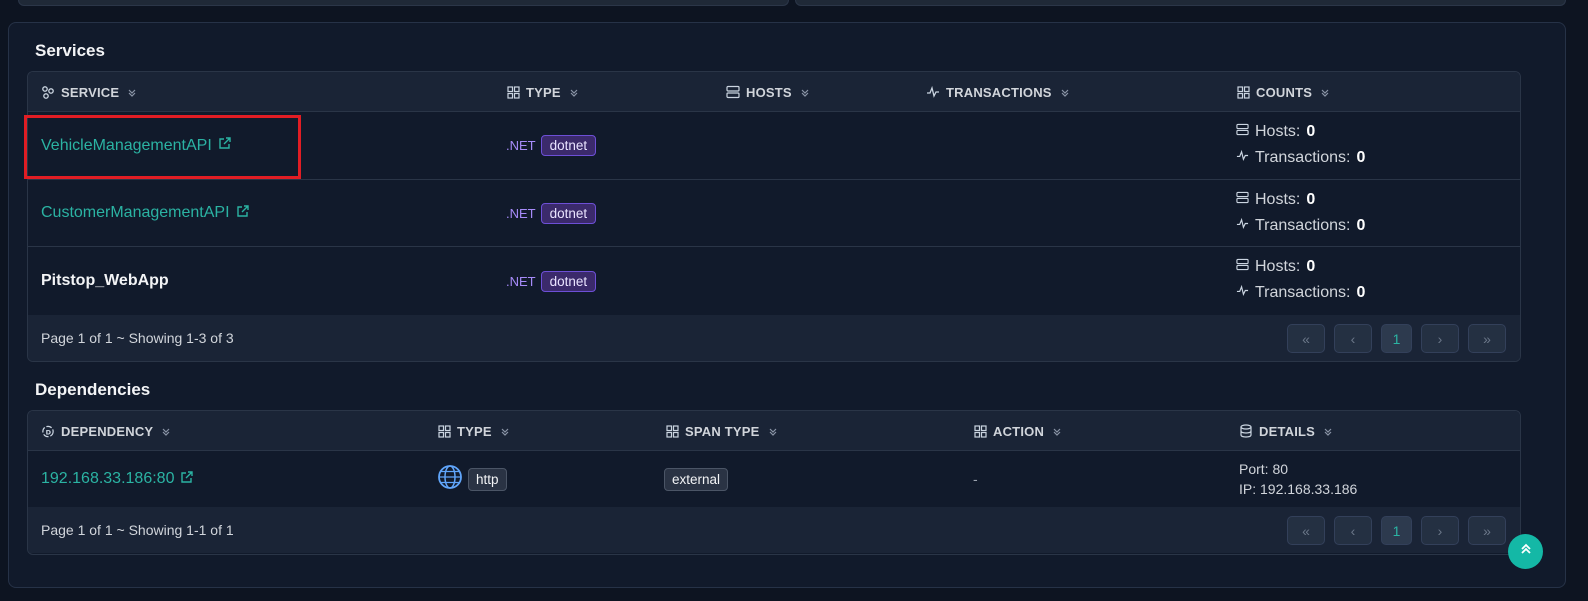 The height and width of the screenshot is (601, 1588). I want to click on svg-text: D, so click(49, 432).